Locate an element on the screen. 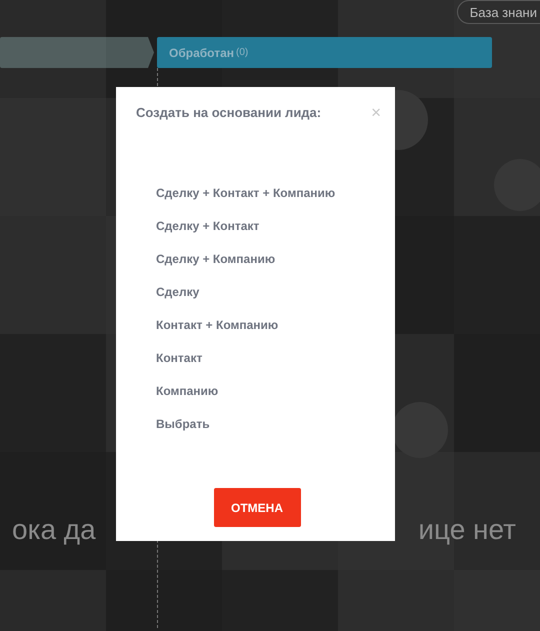  option-link: Сделку + Контакт + Компанию is located at coordinates (246, 193).